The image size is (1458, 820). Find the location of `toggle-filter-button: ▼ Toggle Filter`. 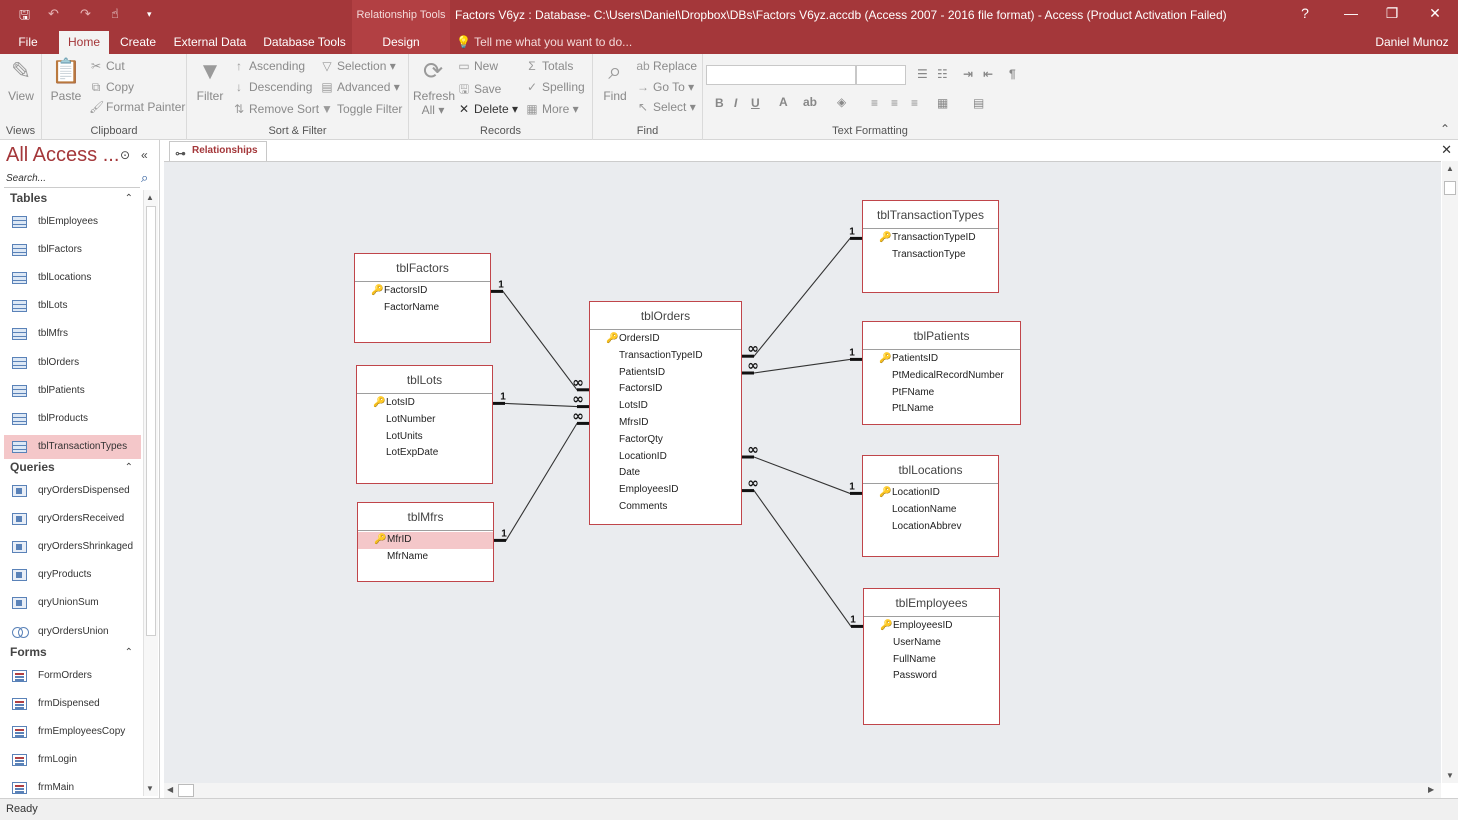

toggle-filter-button: ▼ Toggle Filter is located at coordinates (361, 109).